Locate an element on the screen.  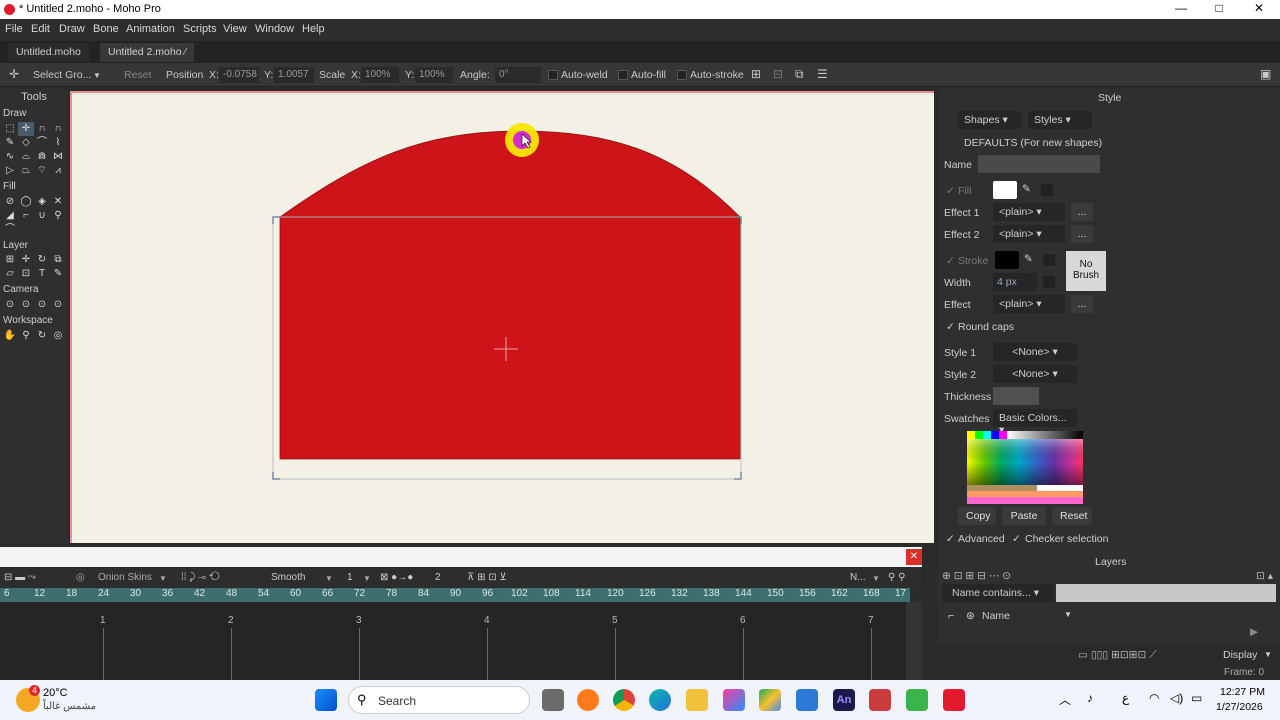
display-chevron-icon: ▼ is located at coordinates (1268, 654).